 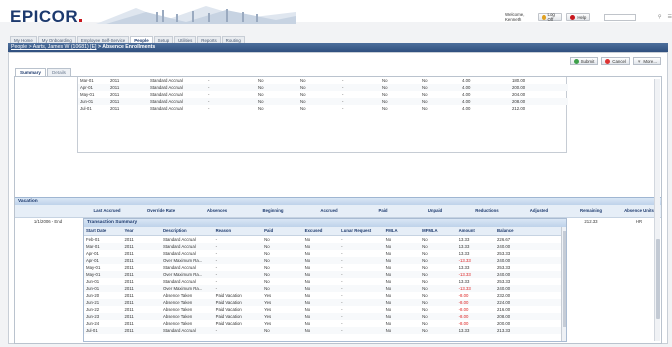 What do you see at coordinates (217, 211) in the screenshot?
I see `column-header: Absences` at bounding box center [217, 211].